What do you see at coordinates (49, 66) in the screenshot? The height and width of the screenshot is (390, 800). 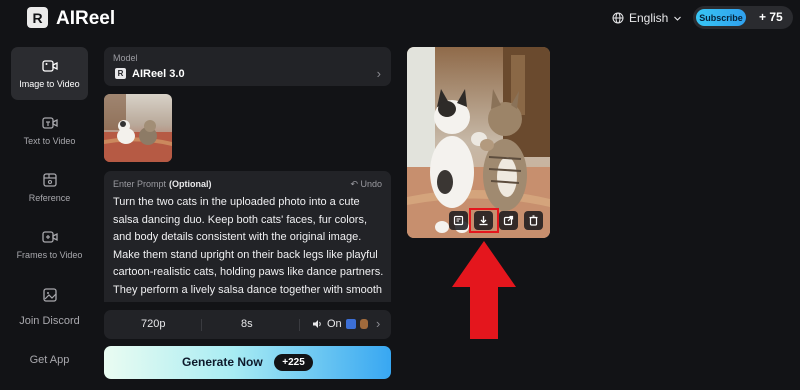 I see `image-to-video-icon` at bounding box center [49, 66].